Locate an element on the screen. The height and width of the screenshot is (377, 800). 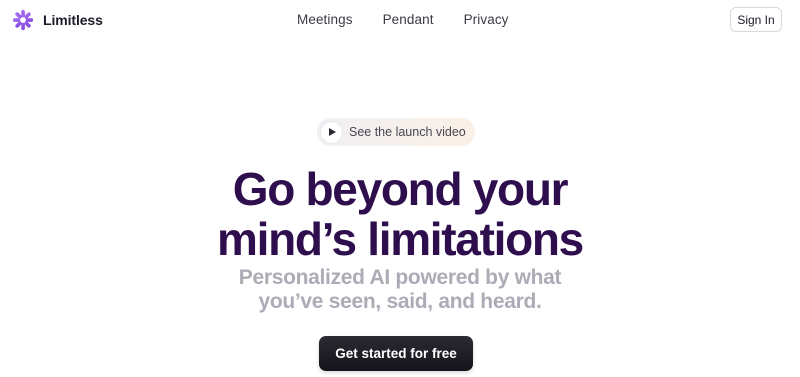
launch-video-button: See the launch video is located at coordinates (396, 132).